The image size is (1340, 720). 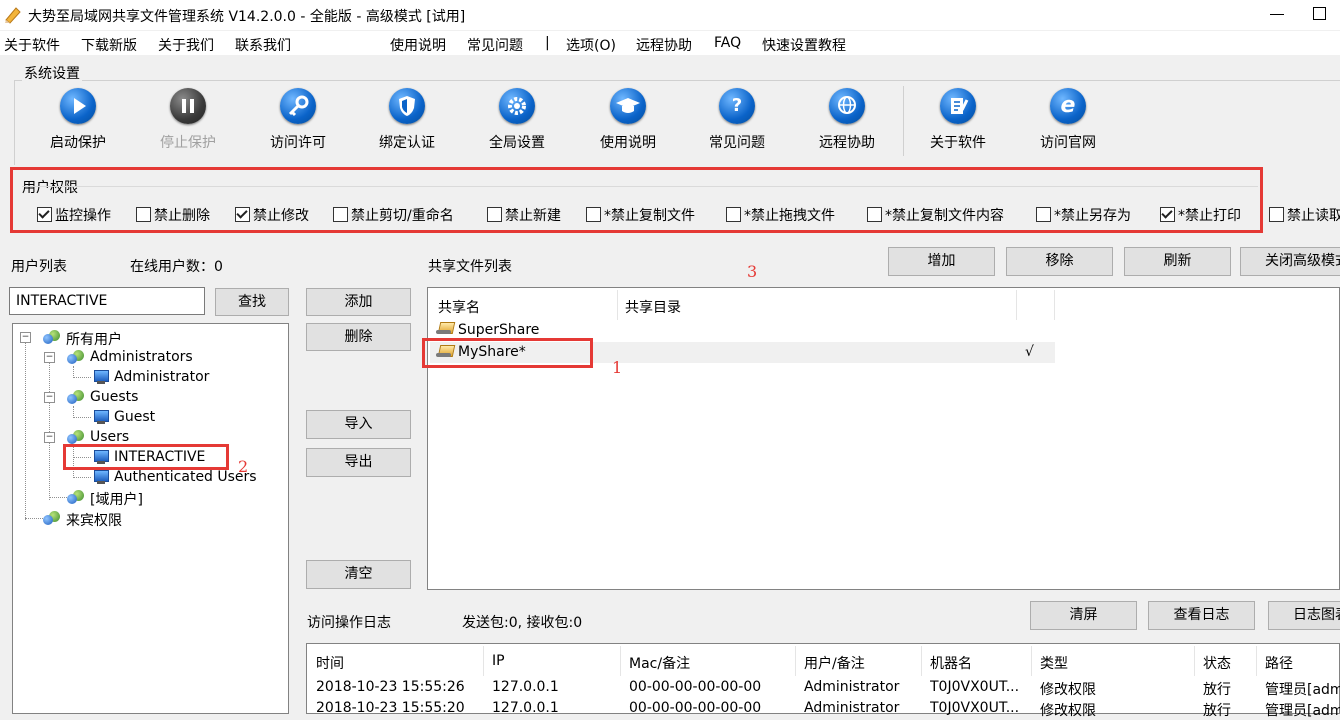 I want to click on menu-options: 选项(O), so click(x=591, y=45).